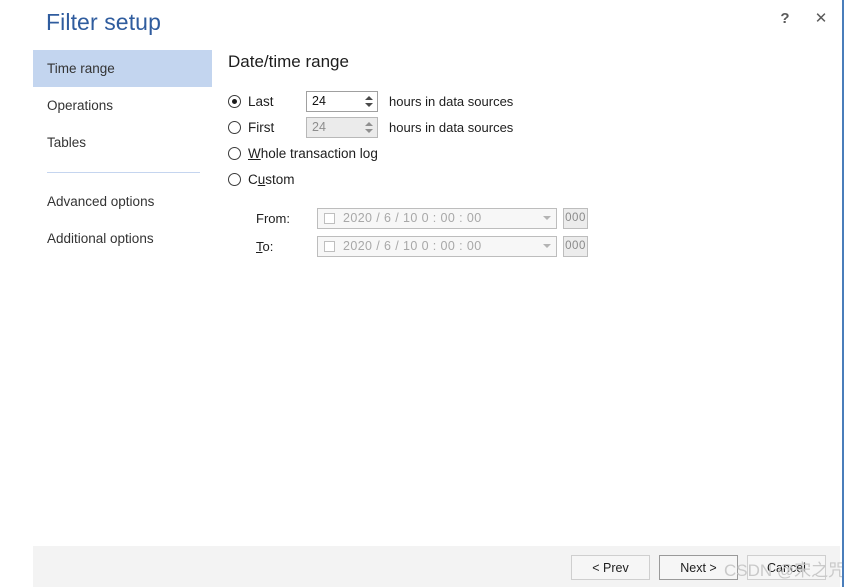 This screenshot has width=844, height=587. Describe the element at coordinates (234, 179) in the screenshot. I see `radio-custom` at that location.